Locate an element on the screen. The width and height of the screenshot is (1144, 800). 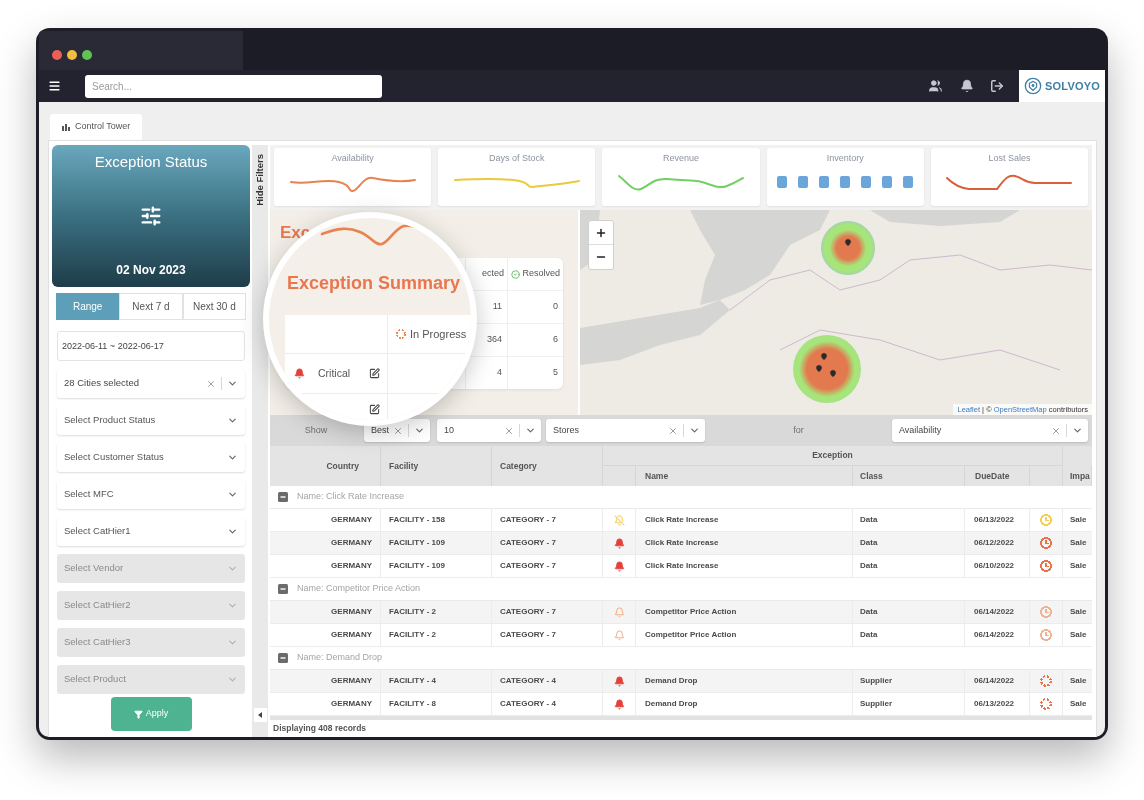
table-row: GERMANY FACILITY - 158 CATEGORY - 7 Click Rate Increase Data 06/13/2022 Sale is located at coordinates (681, 520).